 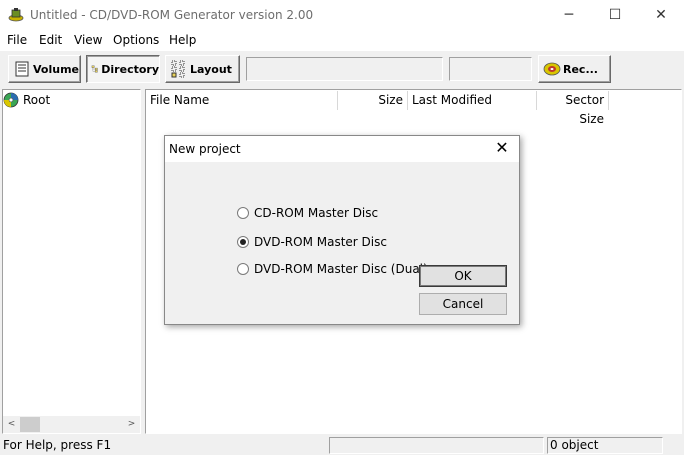 I want to click on tree-root-label: Root, so click(x=37, y=100).